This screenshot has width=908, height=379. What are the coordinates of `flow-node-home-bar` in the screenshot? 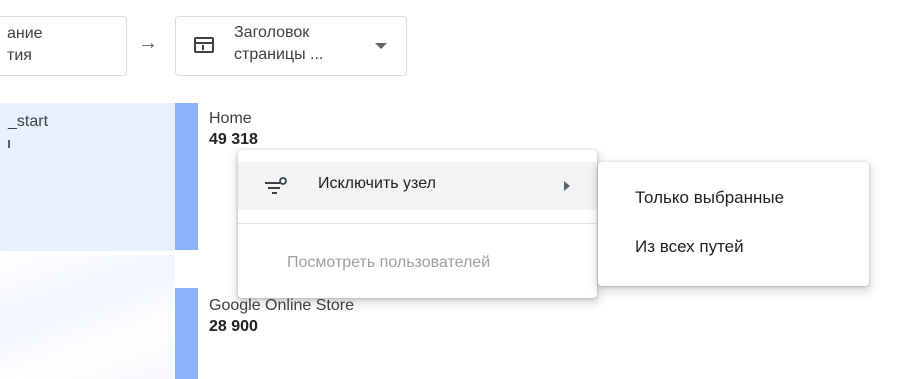 It's located at (186, 176).